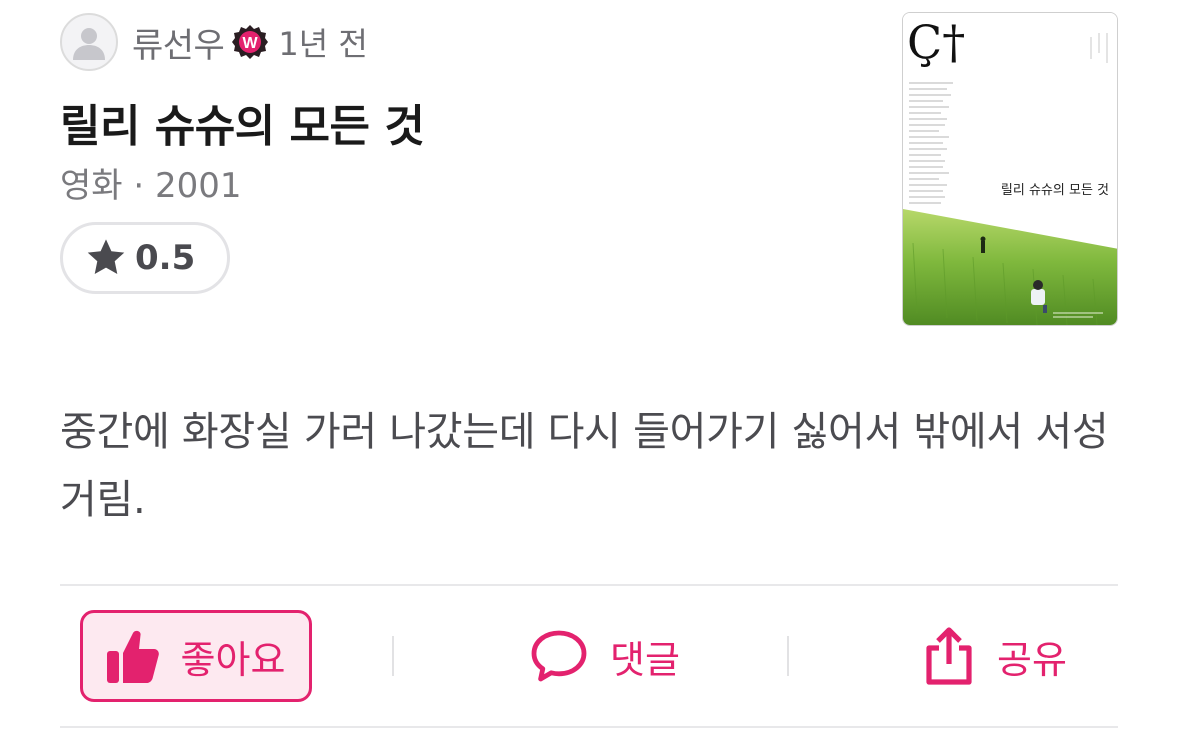 The height and width of the screenshot is (745, 1179). I want to click on post-time: 1년 전, so click(323, 44).